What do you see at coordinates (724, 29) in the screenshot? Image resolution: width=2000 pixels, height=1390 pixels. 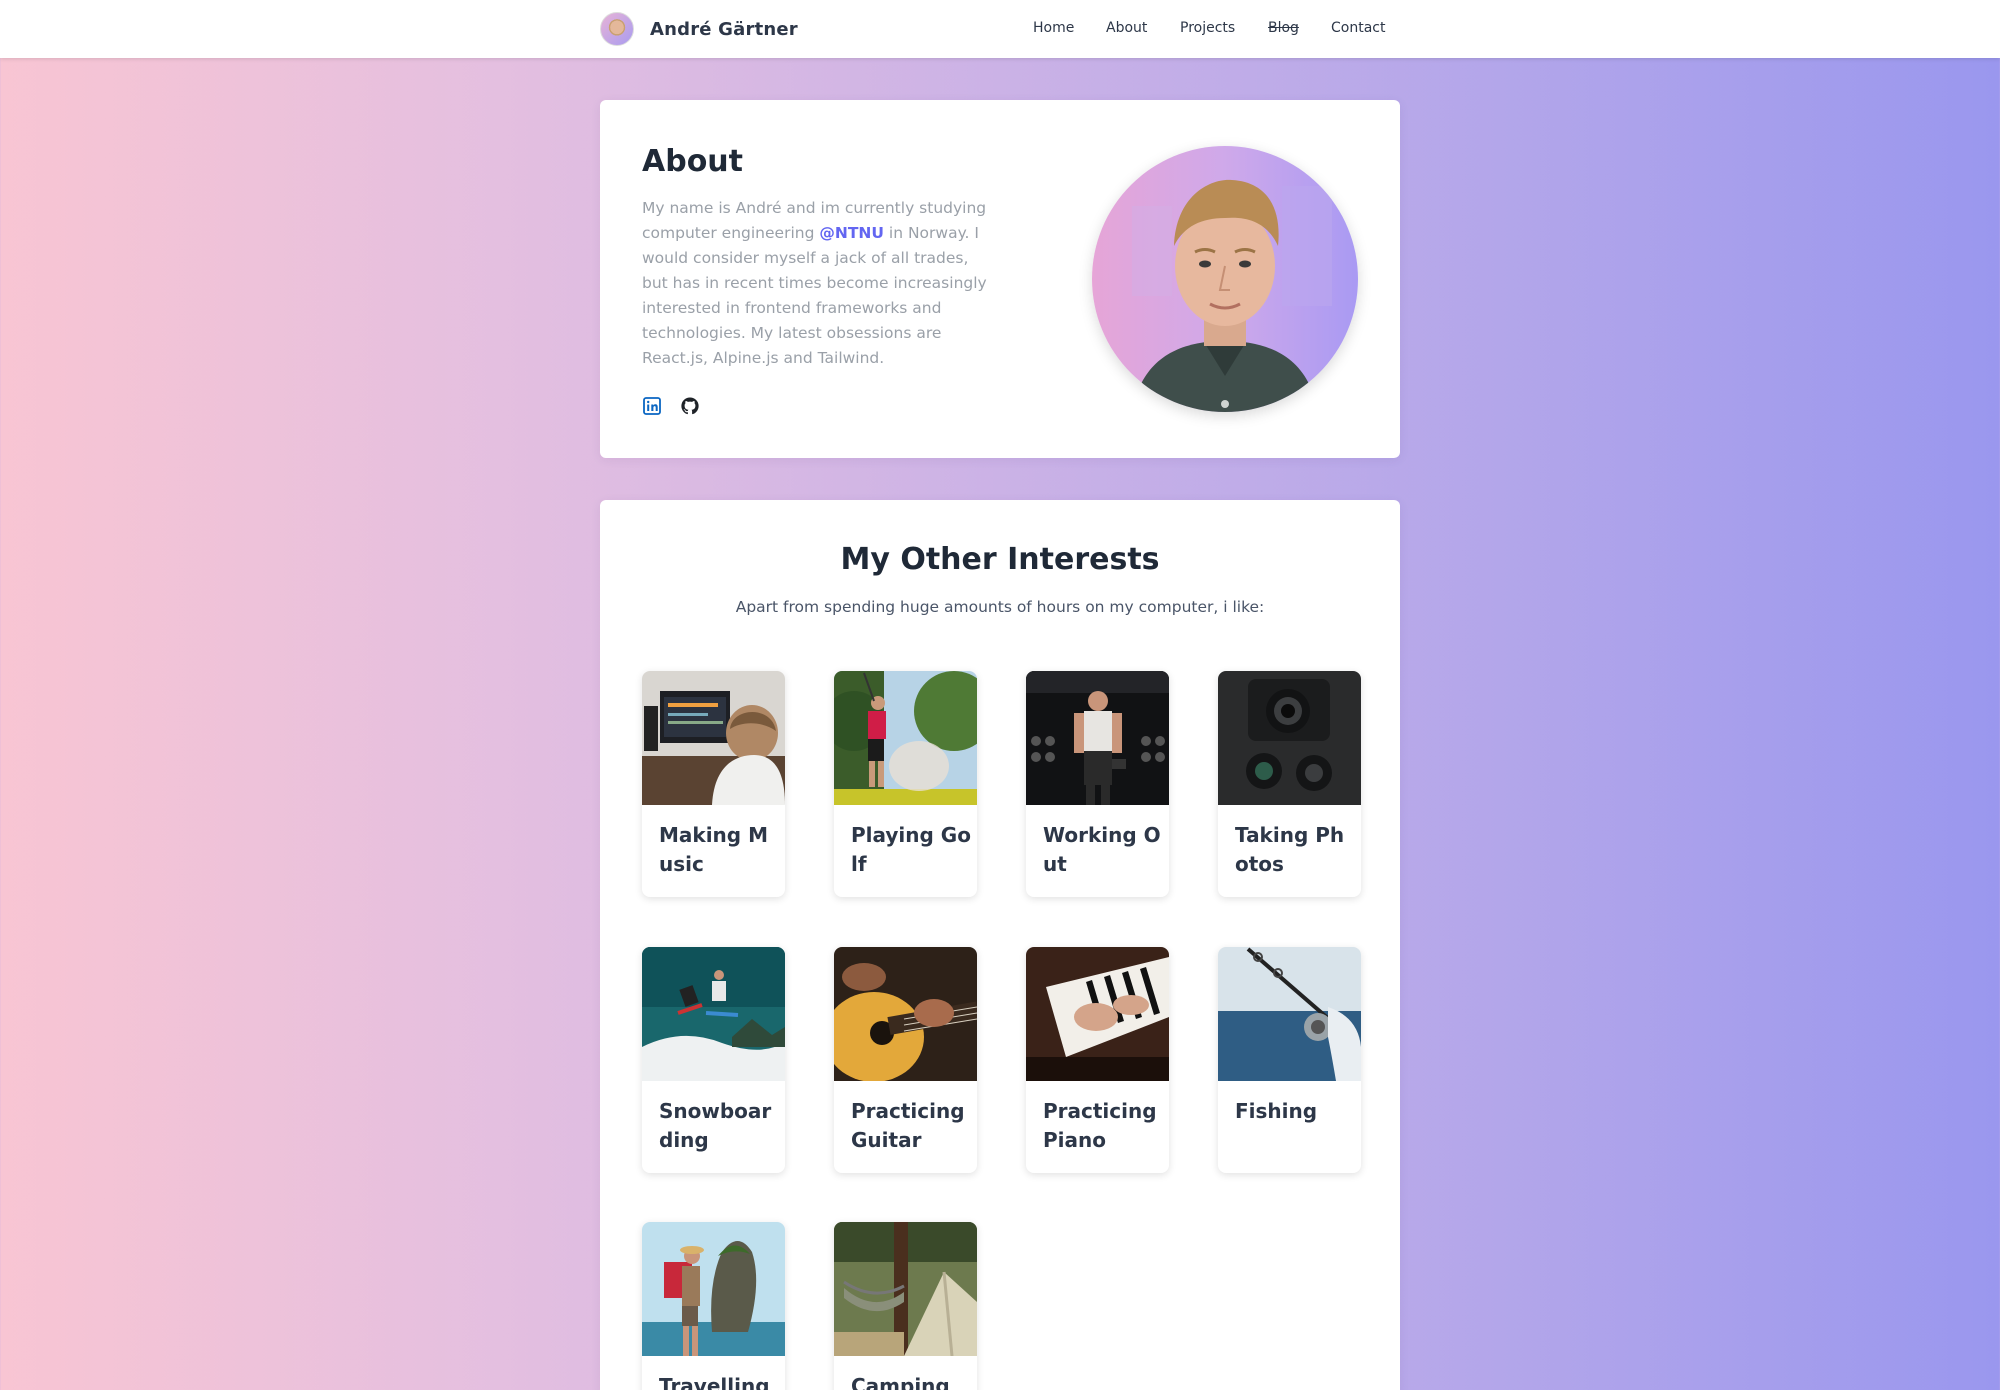 I see `brand-name: André Gärtner` at bounding box center [724, 29].